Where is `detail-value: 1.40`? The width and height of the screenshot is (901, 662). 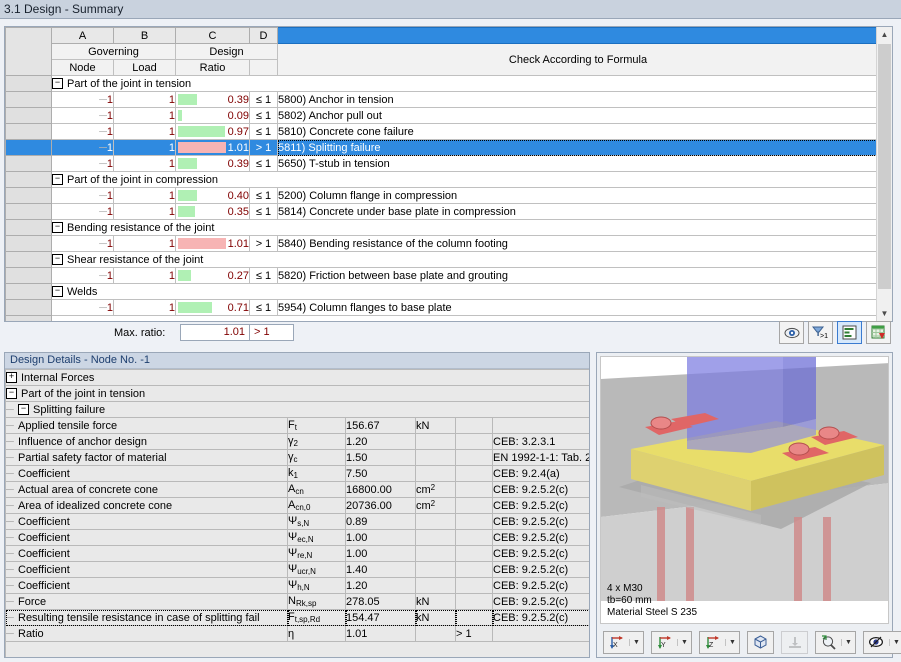
detail-value: 1.40 is located at coordinates (380, 569).